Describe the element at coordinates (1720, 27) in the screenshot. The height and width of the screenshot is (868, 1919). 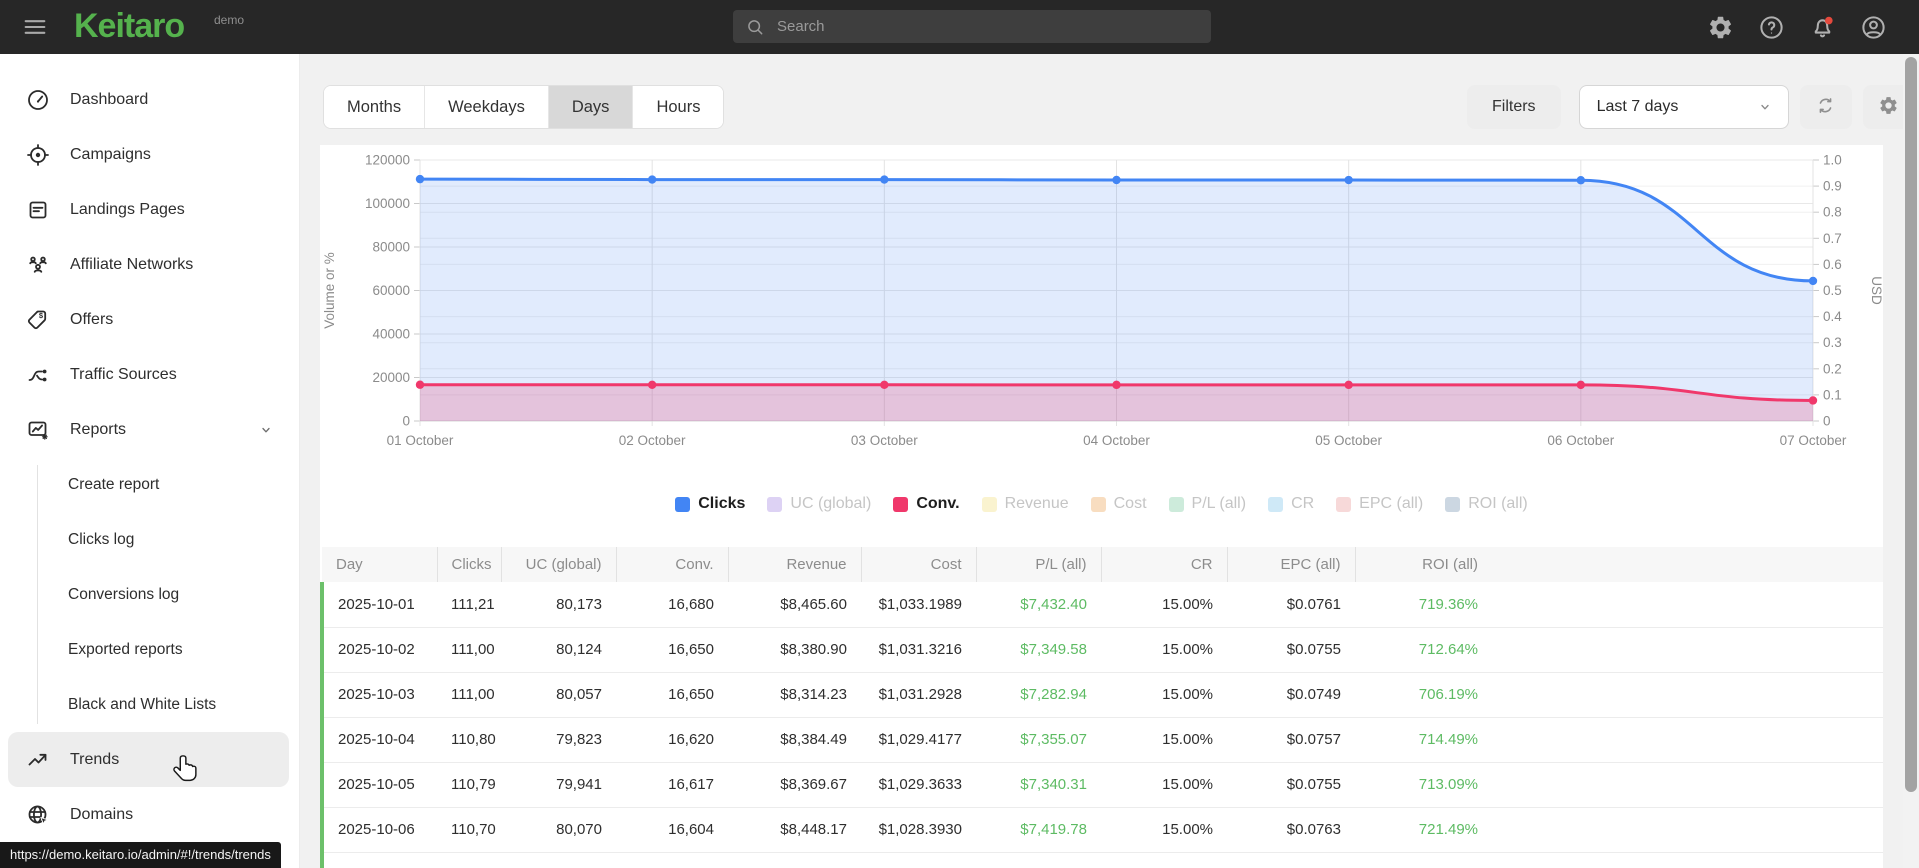
I see `settings-icon` at that location.